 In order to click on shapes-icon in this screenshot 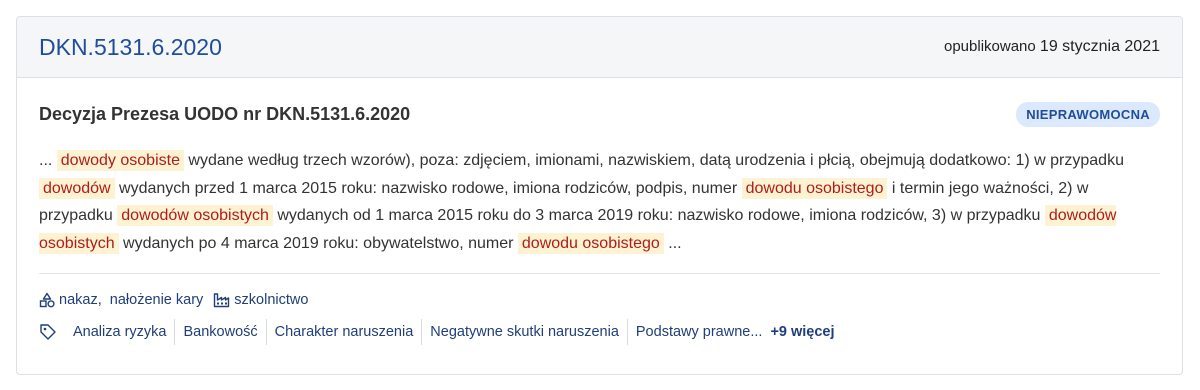, I will do `click(47, 300)`.